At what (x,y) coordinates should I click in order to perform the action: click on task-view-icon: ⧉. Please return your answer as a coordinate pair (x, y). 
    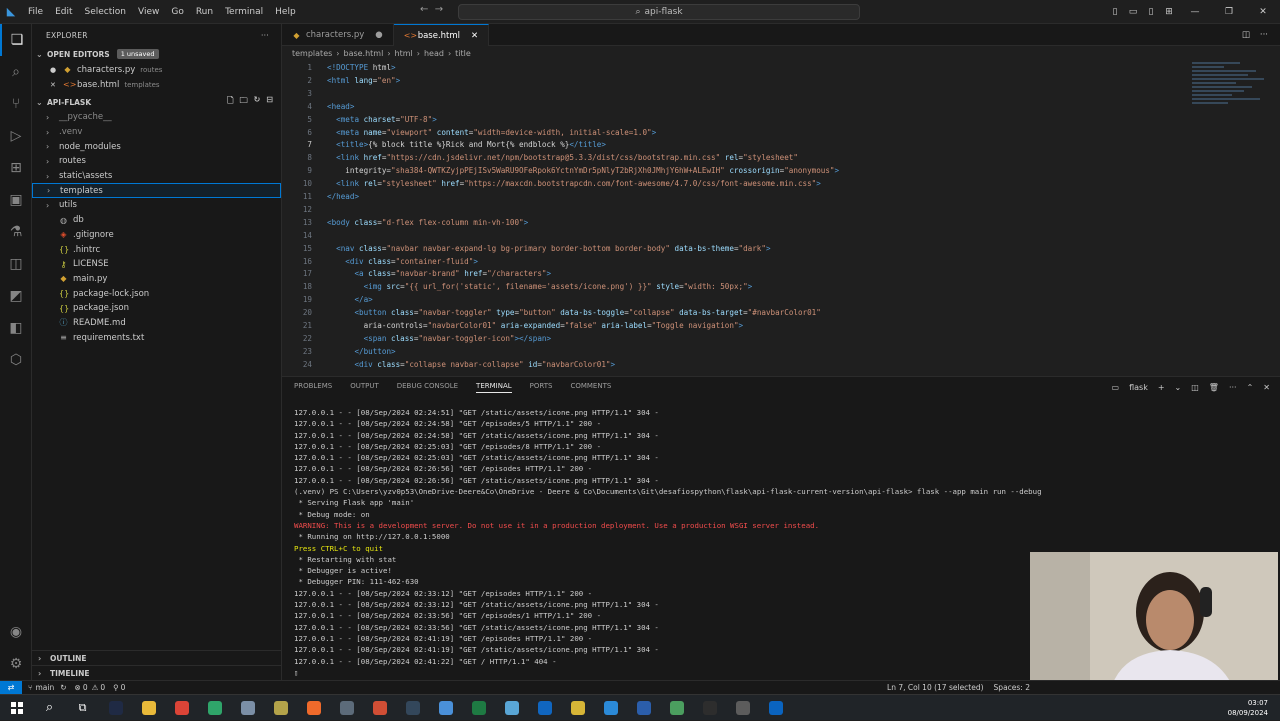
    Looking at the image, I should click on (82, 708).